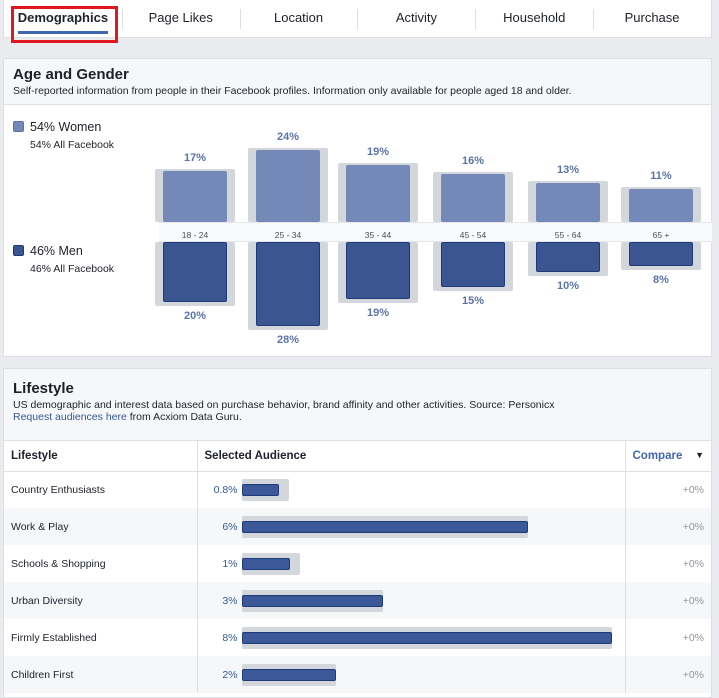 This screenshot has height=698, width=719. I want to click on men-swatch, so click(18, 250).